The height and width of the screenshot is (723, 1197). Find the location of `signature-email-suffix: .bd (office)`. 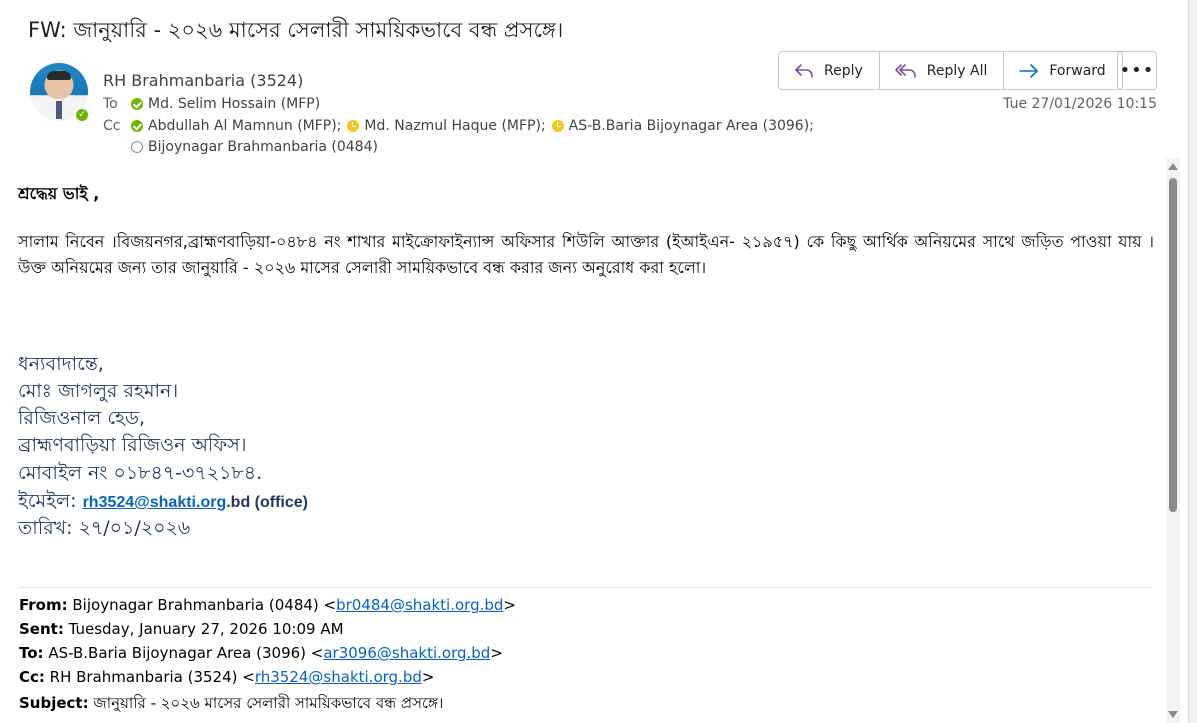

signature-email-suffix: .bd (office) is located at coordinates (267, 502).